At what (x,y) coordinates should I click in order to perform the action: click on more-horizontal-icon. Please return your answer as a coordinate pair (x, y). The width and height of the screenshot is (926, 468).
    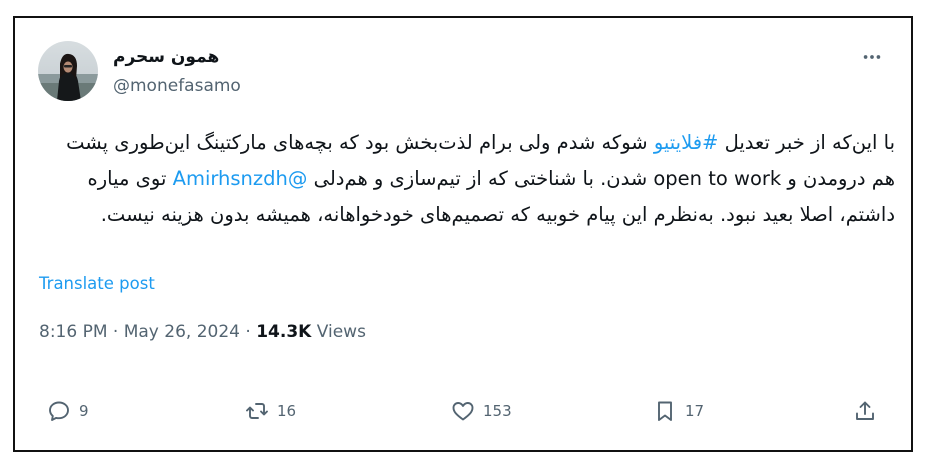
    Looking at the image, I should click on (872, 57).